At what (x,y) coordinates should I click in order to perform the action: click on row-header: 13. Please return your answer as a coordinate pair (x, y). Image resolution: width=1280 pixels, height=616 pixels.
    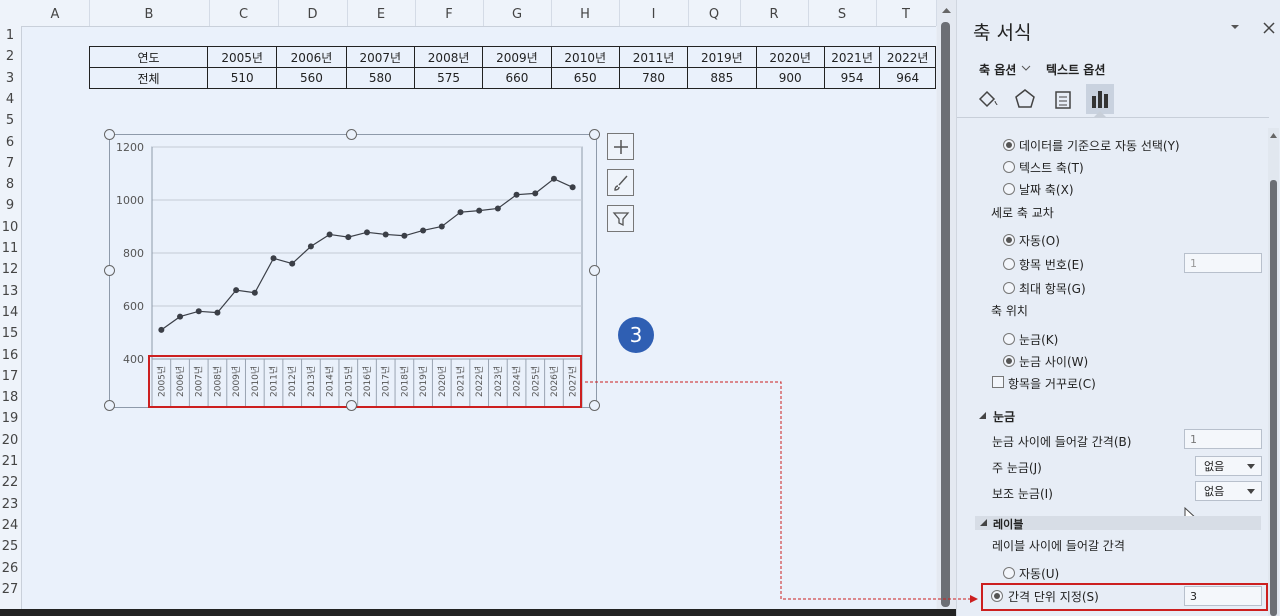
    Looking at the image, I should click on (10, 294).